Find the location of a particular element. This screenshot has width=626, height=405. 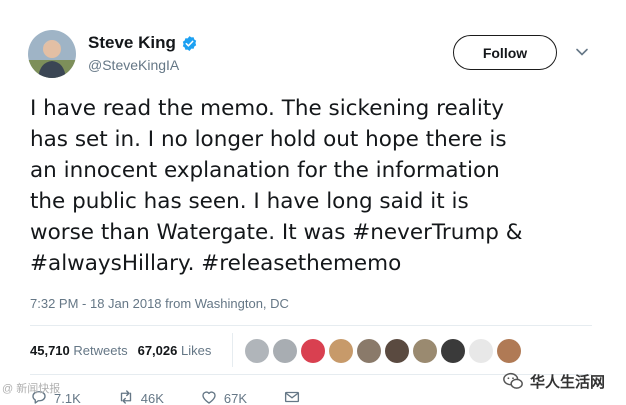

user-handle: @SteveKingIA is located at coordinates (133, 65).